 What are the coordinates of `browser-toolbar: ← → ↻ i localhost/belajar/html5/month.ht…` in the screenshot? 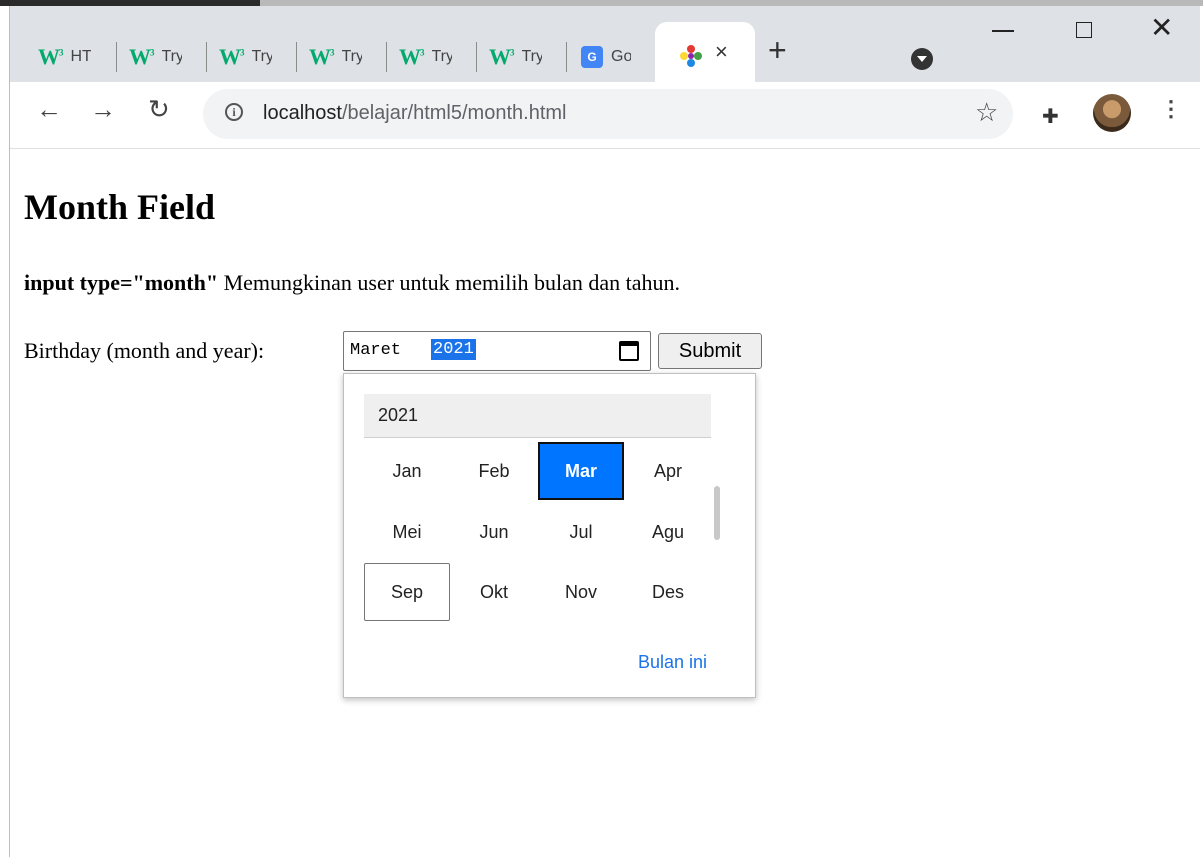 It's located at (605, 115).